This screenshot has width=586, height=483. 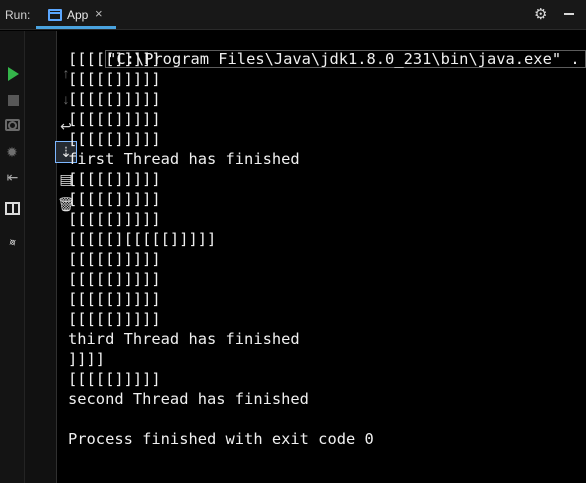 I want to click on exit-icon: ⇤, so click(x=12, y=177).